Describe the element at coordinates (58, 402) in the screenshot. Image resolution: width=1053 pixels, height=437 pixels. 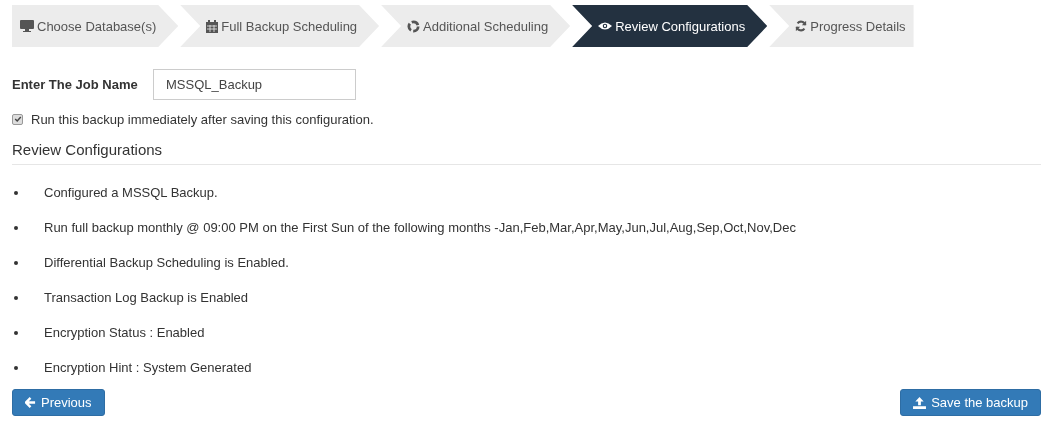
I see `previous-button: Previous` at that location.